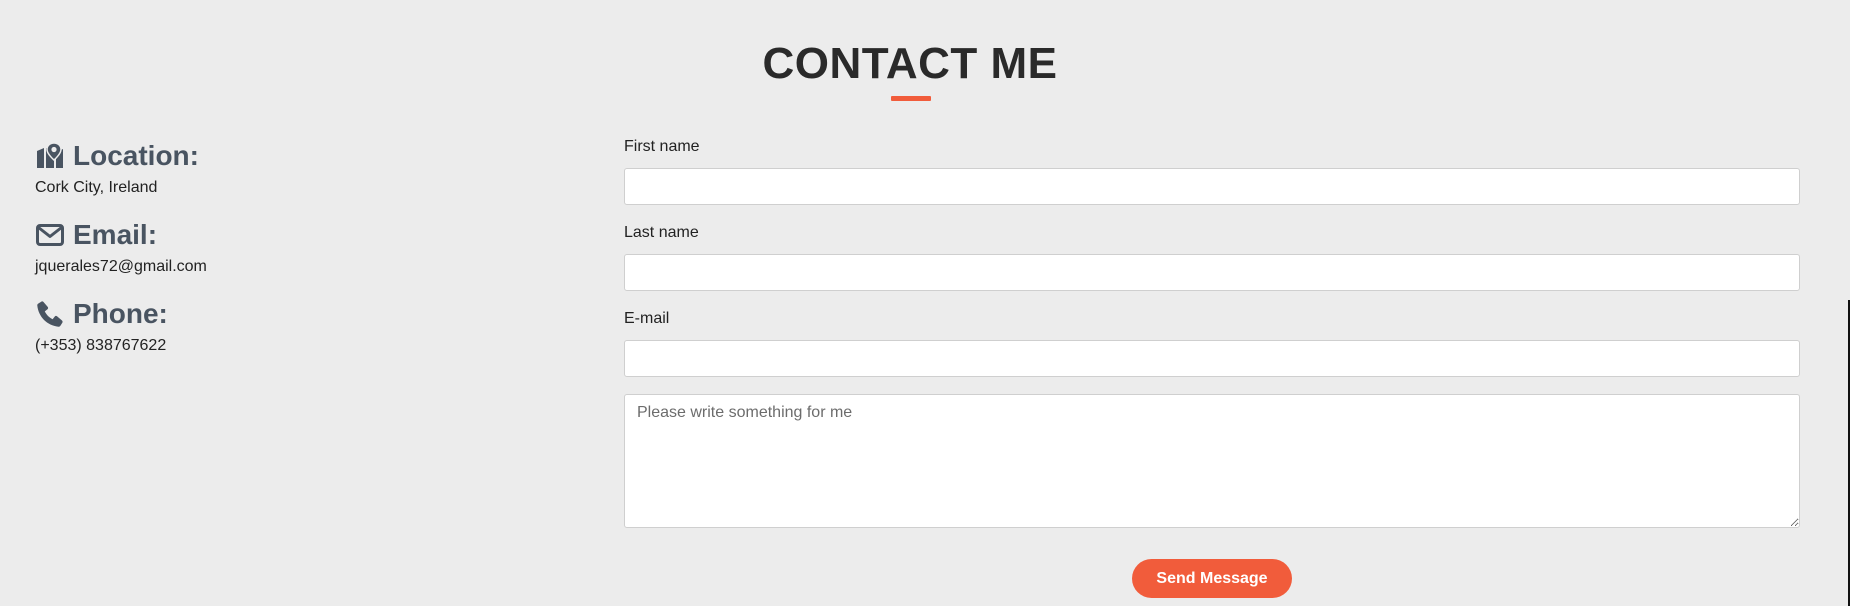 The width and height of the screenshot is (1850, 606). What do you see at coordinates (1212, 358) in the screenshot?
I see `email-input` at bounding box center [1212, 358].